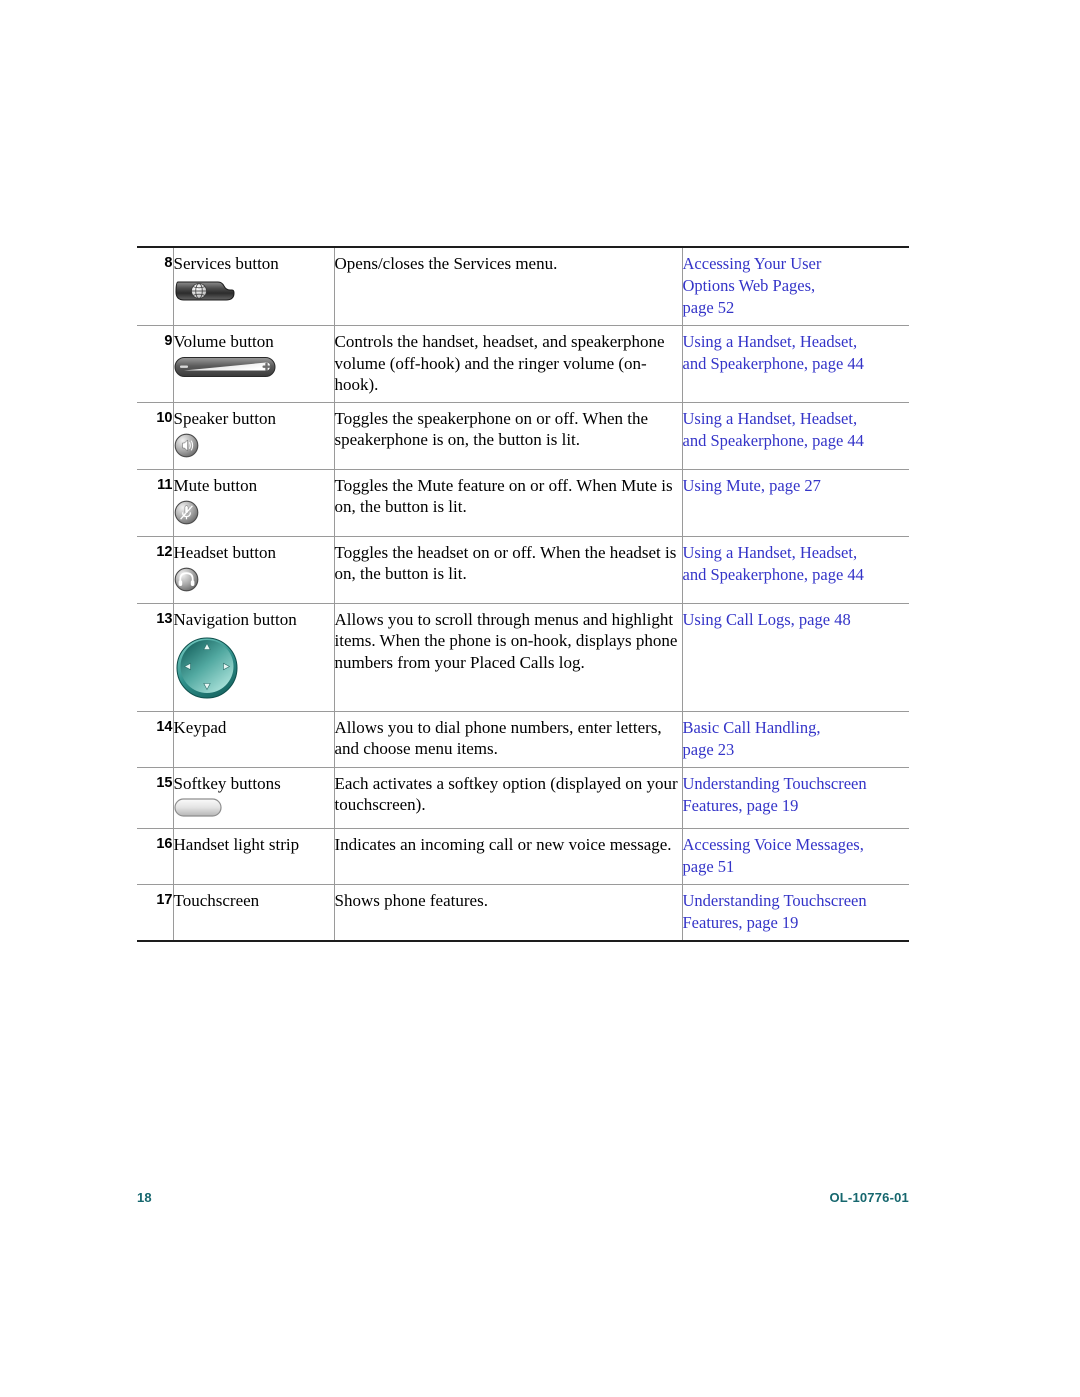 The height and width of the screenshot is (1397, 1080). Describe the element at coordinates (253, 856) in the screenshot. I see `feature-cell: Handset light strip` at that location.